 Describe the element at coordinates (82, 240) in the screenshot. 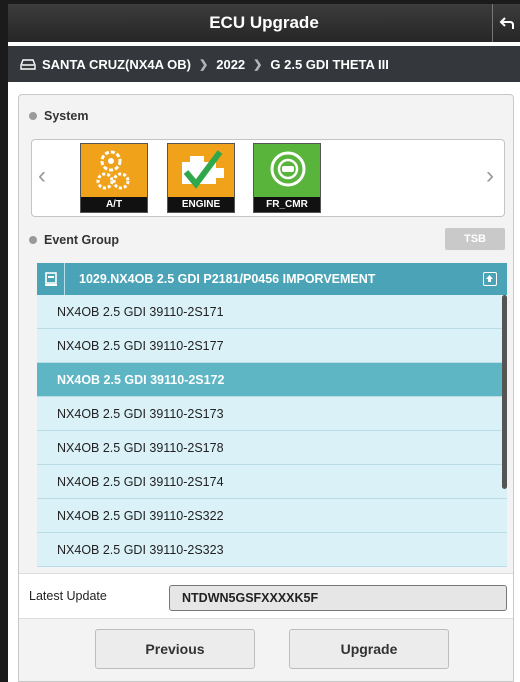

I see `event-group-label: Event Group` at that location.